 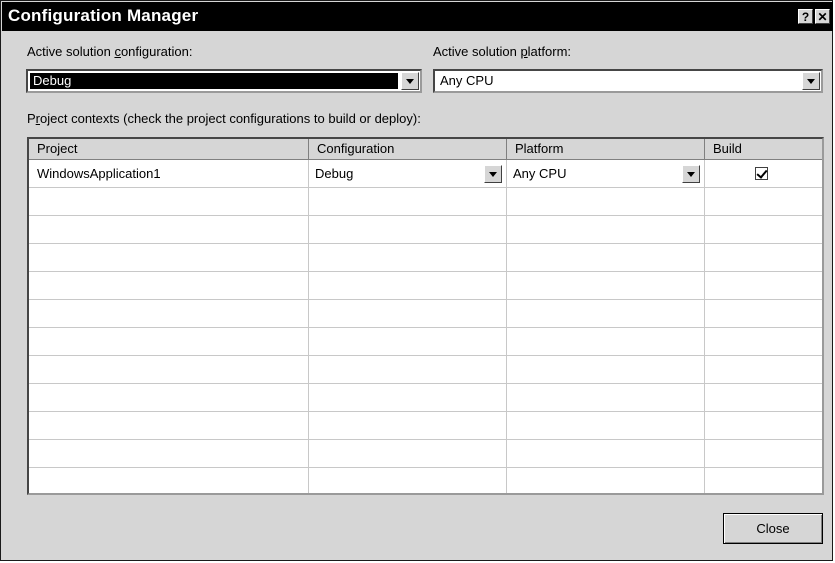 What do you see at coordinates (761, 173) in the screenshot?
I see `build-checkbox` at bounding box center [761, 173].